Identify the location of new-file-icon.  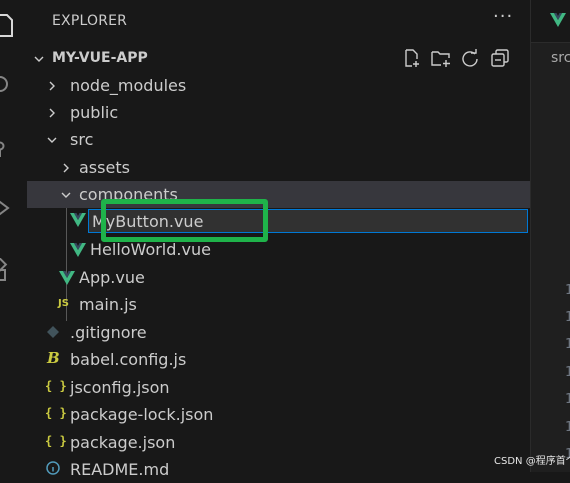
(412, 58).